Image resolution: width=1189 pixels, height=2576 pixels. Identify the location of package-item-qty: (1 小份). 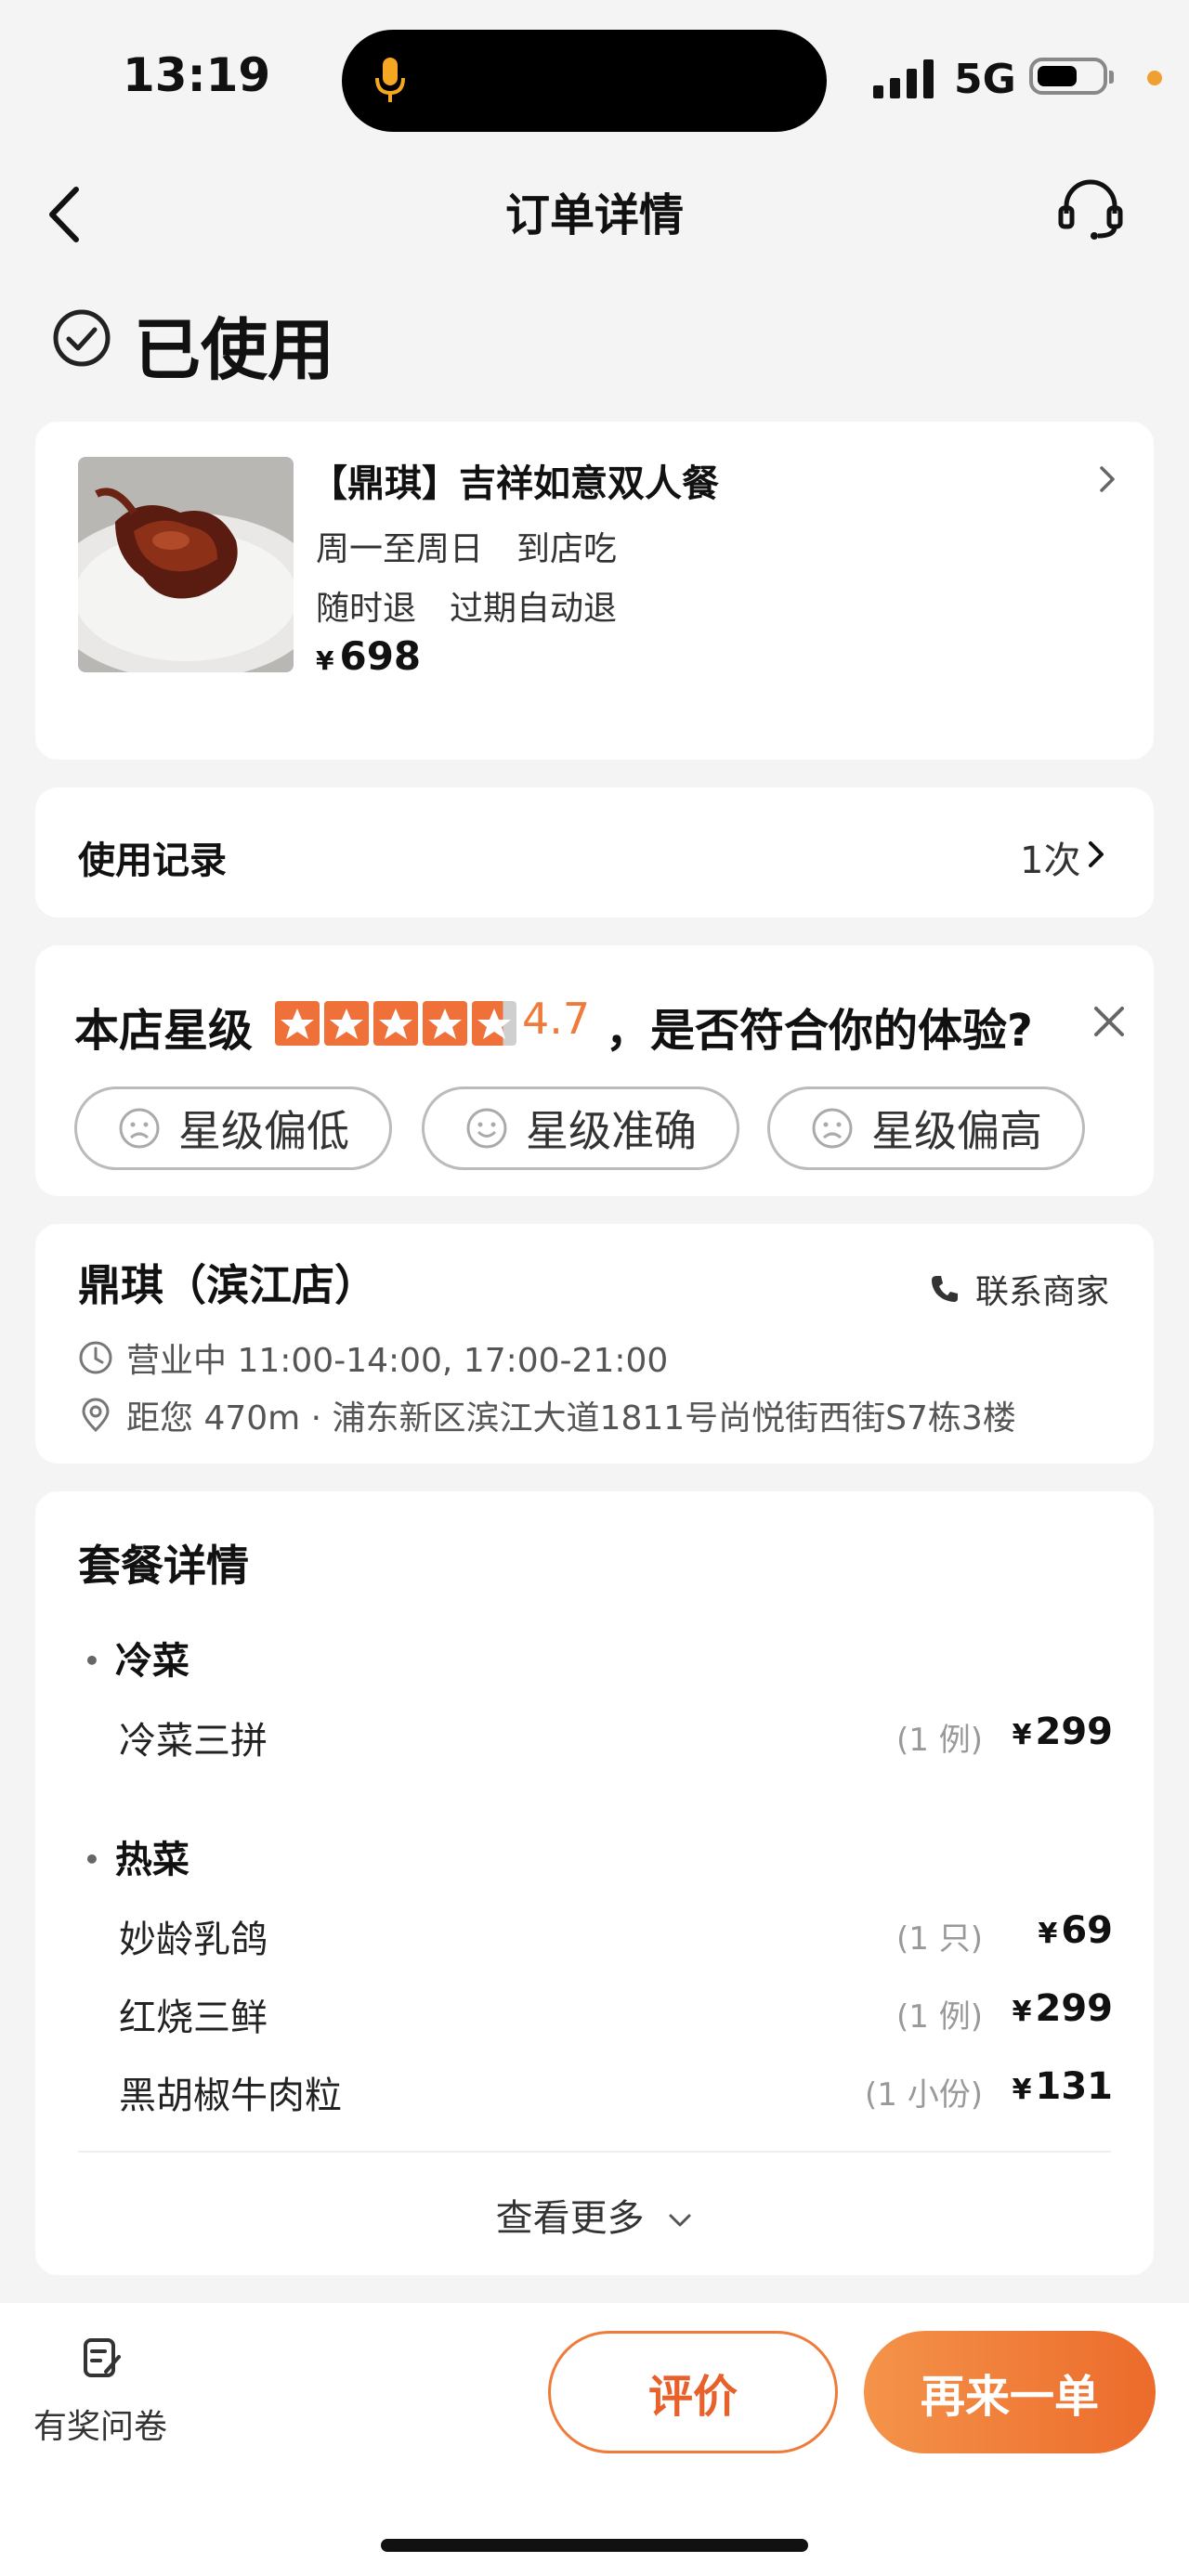
(924, 2095).